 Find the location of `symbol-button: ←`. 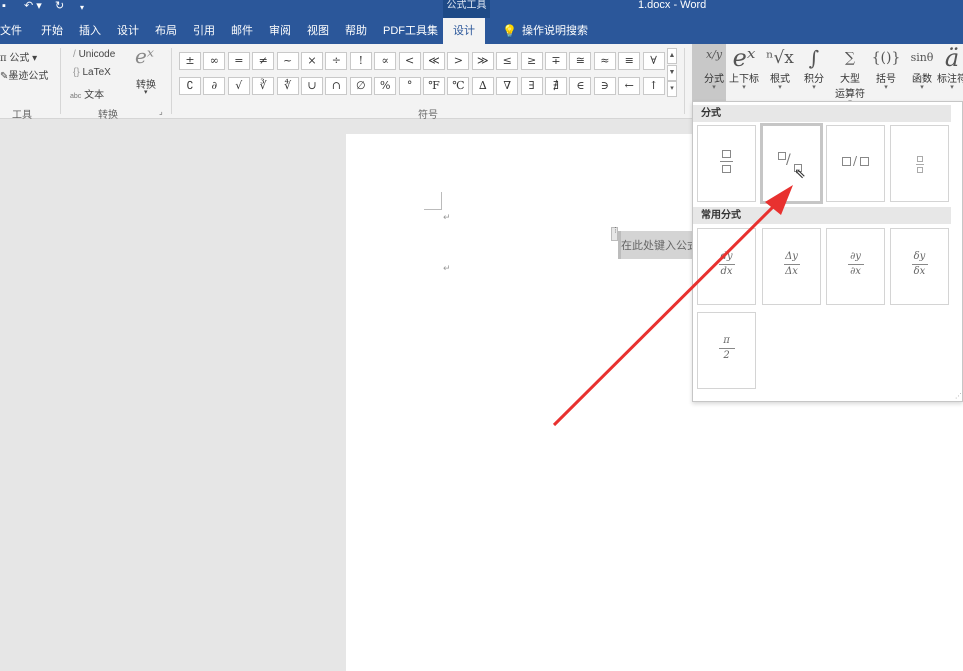

symbol-button: ← is located at coordinates (629, 86).